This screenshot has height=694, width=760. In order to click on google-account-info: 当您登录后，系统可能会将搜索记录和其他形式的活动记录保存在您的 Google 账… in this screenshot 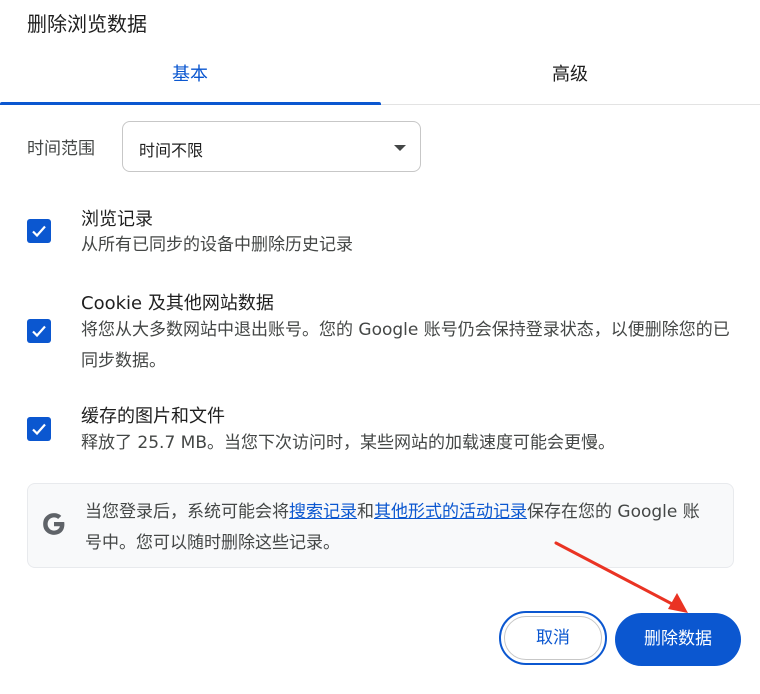, I will do `click(380, 525)`.